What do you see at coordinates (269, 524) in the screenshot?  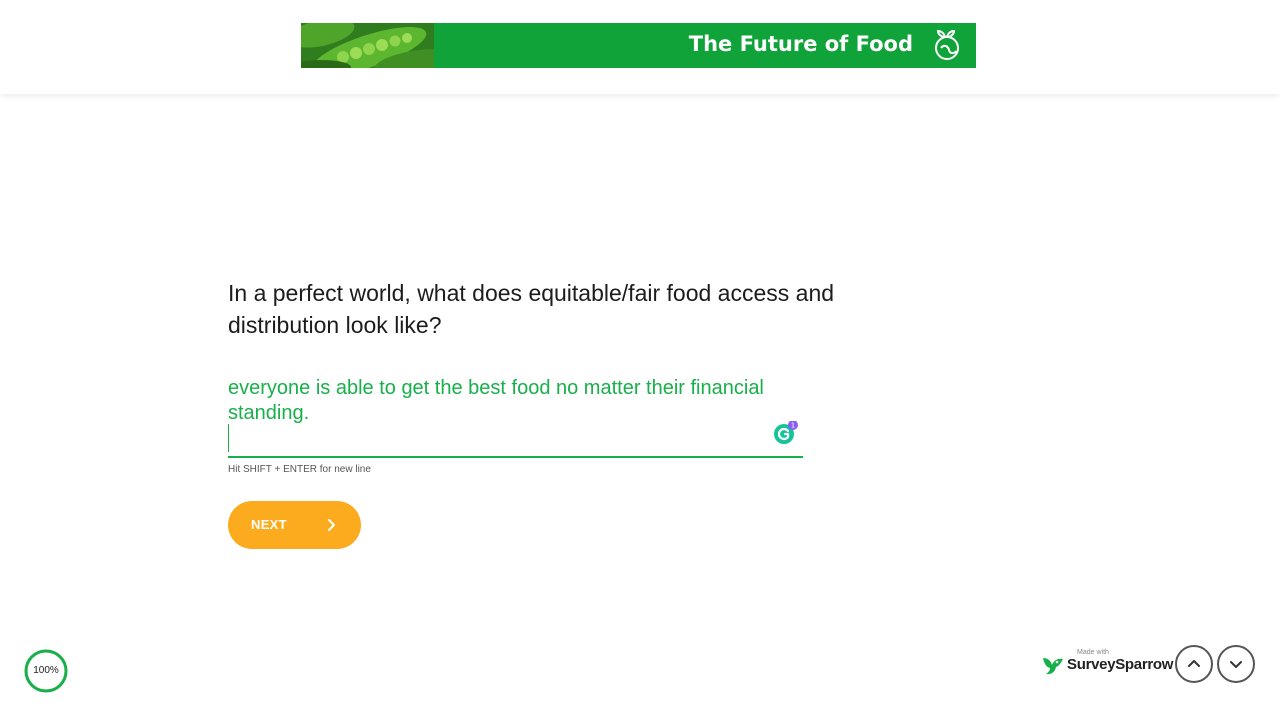 I see `next-button-label: NEXT` at bounding box center [269, 524].